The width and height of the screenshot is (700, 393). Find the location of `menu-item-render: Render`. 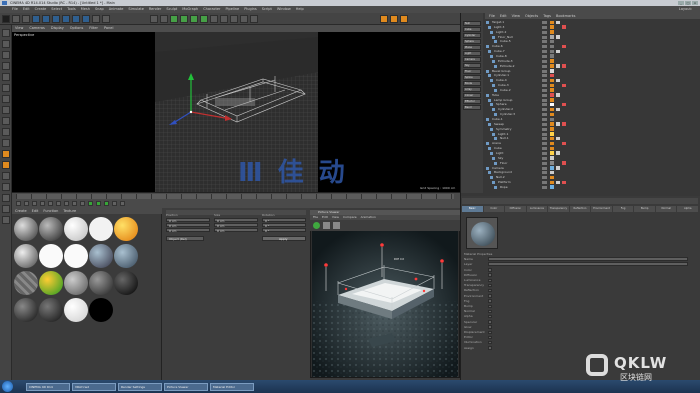

menu-item-render: Render is located at coordinates (155, 9).